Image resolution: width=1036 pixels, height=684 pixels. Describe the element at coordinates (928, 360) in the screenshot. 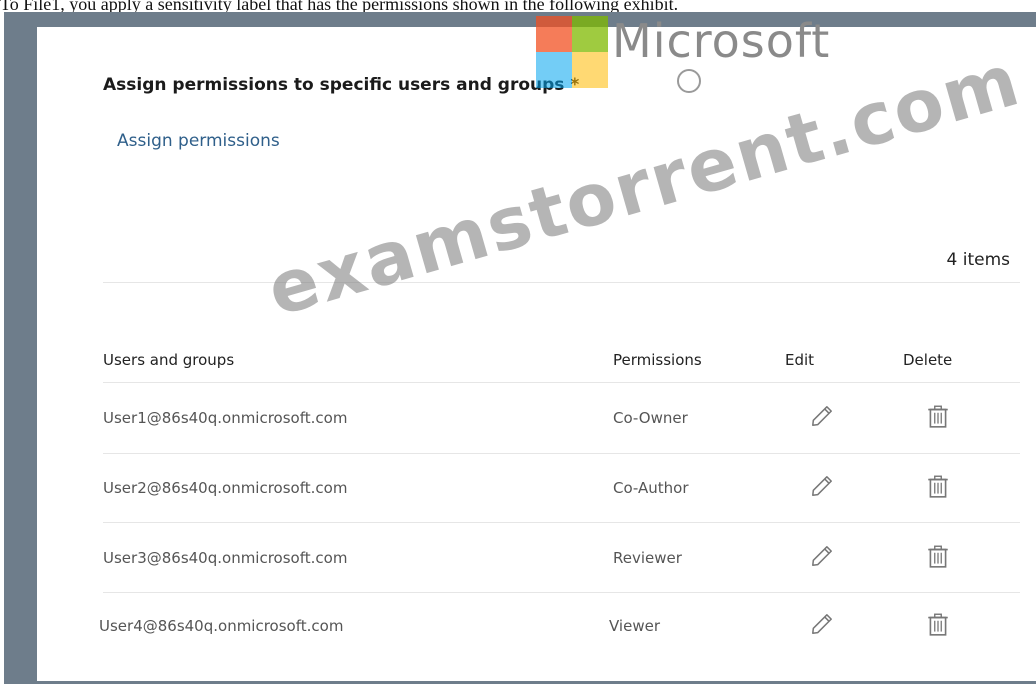

I see `column-header-delete: Delete` at that location.